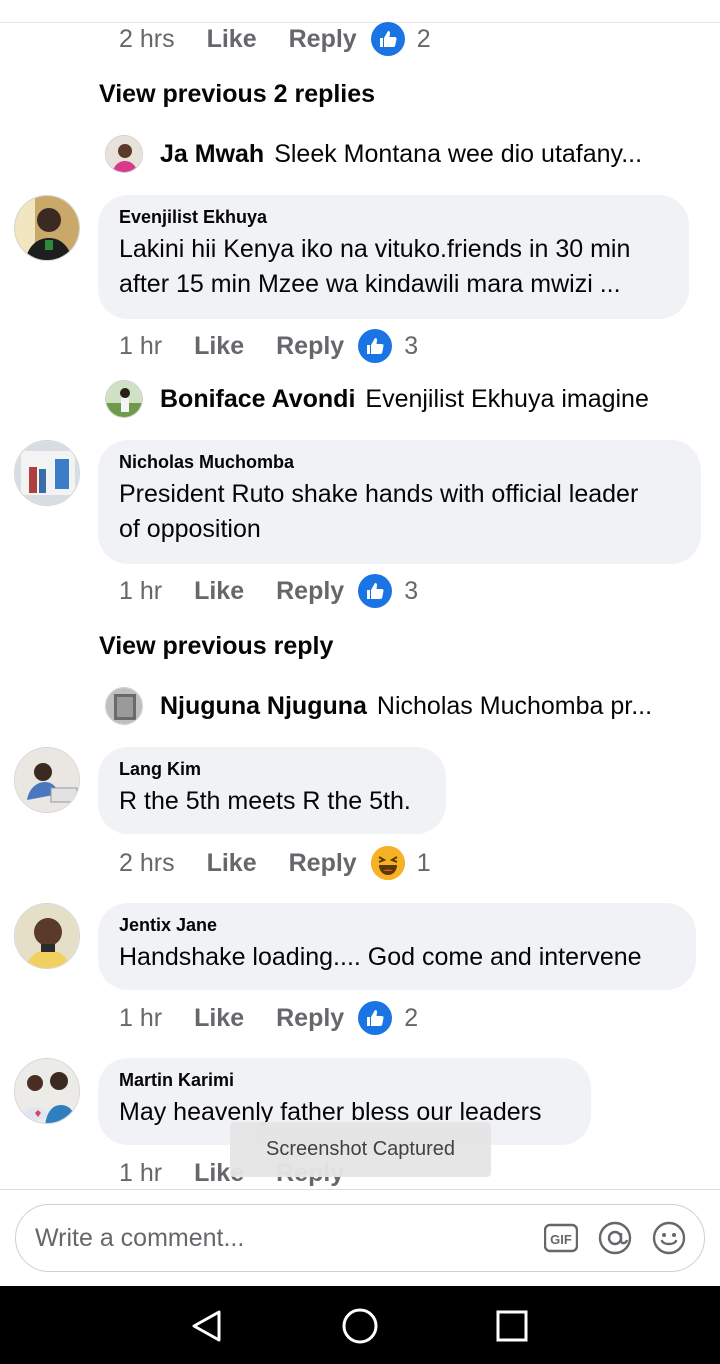 The image size is (720, 1364). Describe the element at coordinates (265, 801) in the screenshot. I see `comment-line: R the 5th meets R the 5th.` at that location.